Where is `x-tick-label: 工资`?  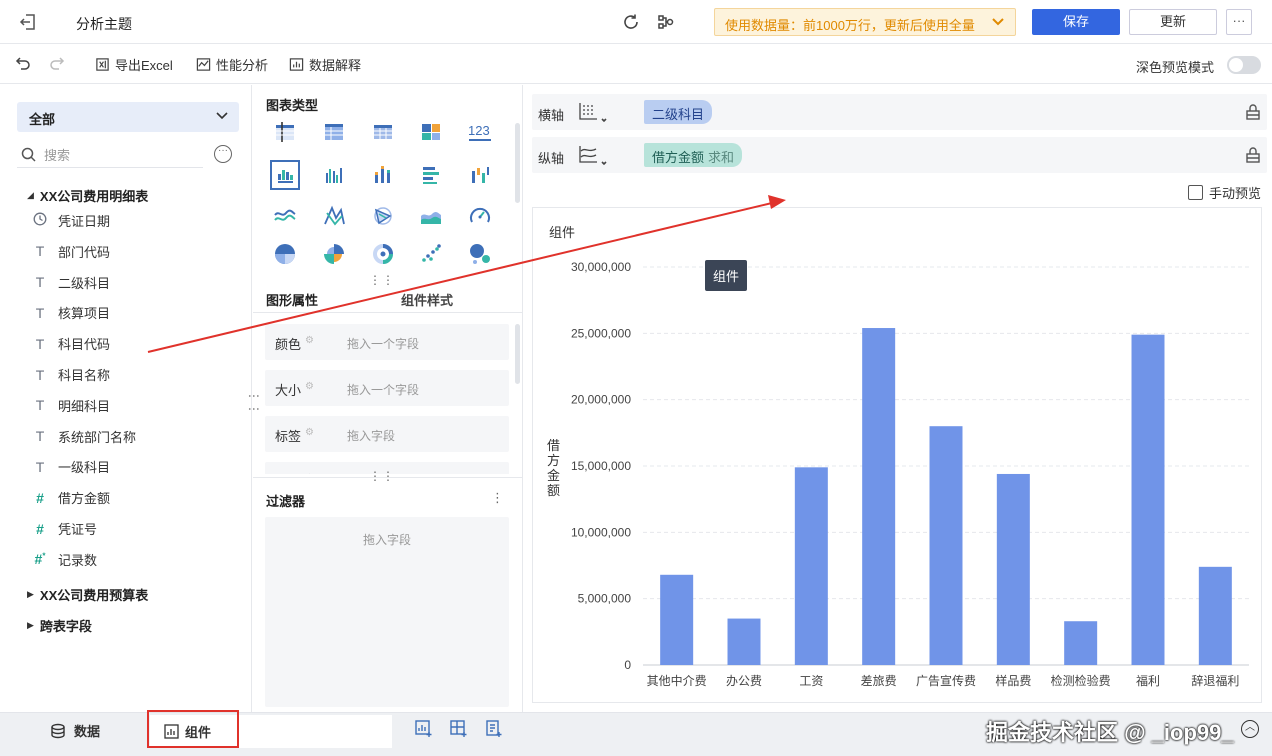 x-tick-label: 工资 is located at coordinates (811, 681).